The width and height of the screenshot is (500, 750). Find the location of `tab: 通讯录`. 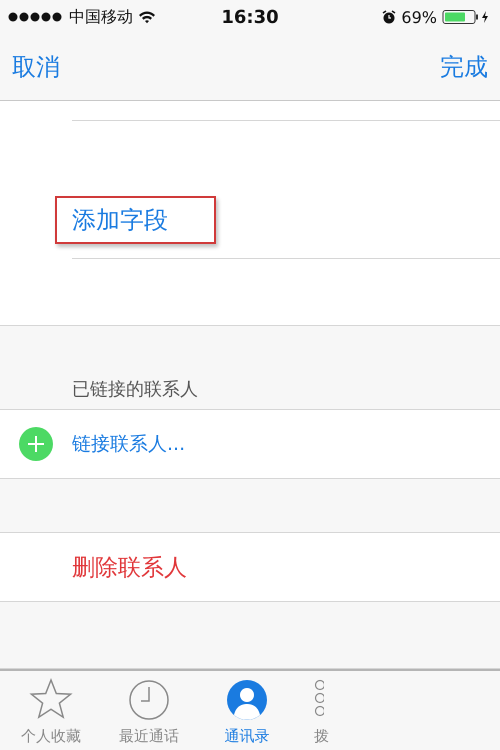

tab: 通讯录 is located at coordinates (247, 710).